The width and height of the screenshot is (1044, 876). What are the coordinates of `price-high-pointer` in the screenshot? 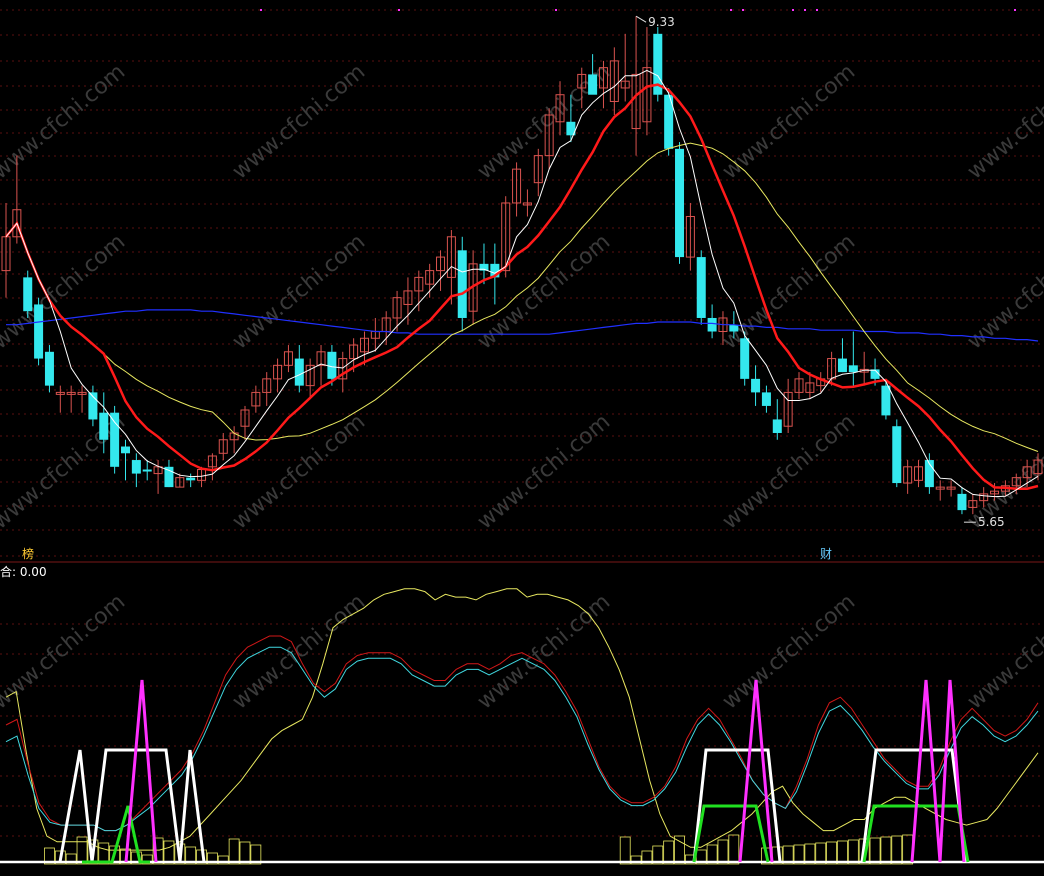 It's located at (641, 19).